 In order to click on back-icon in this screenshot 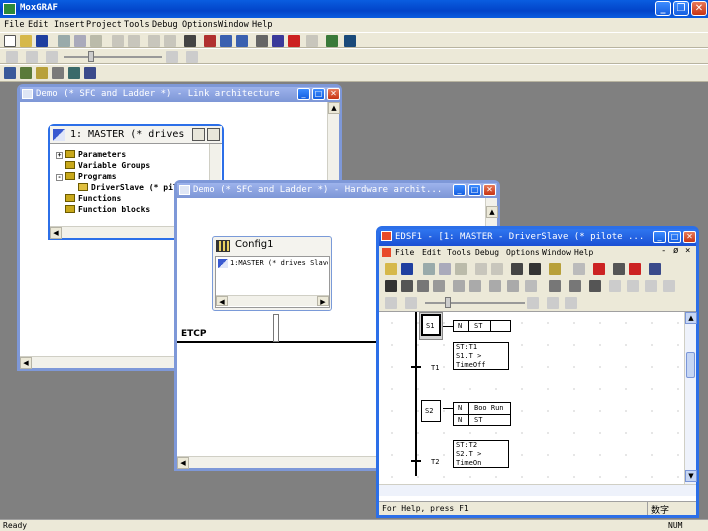, I will do `click(154, 41)`.